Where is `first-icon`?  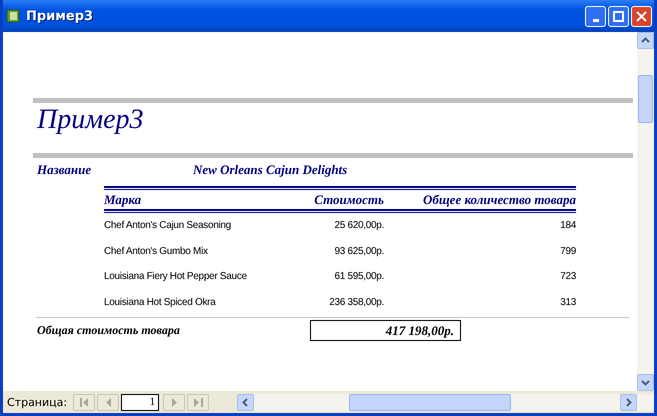 first-icon is located at coordinates (84, 402).